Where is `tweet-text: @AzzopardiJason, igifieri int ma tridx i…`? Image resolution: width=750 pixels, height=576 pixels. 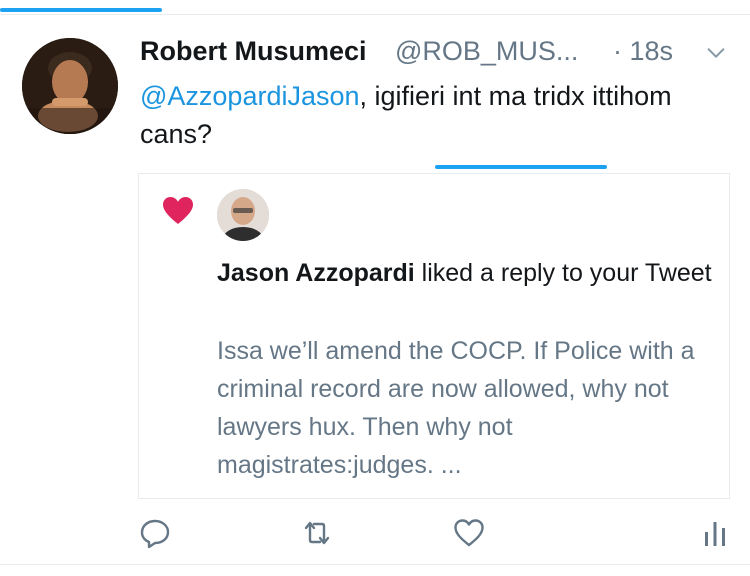 tweet-text: @AzzopardiJason, igifieri int ma tridx i… is located at coordinates (420, 115).